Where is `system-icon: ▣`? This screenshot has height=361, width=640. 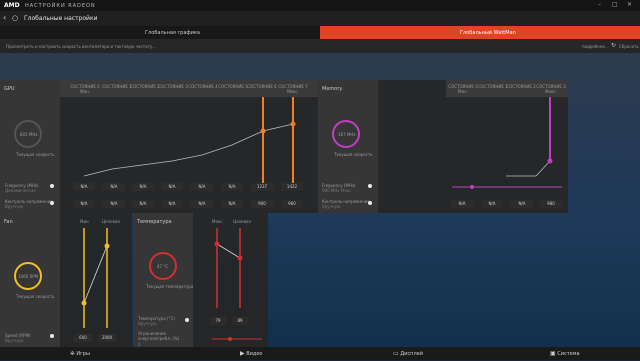
system-icon: ▣ is located at coordinates (553, 353).